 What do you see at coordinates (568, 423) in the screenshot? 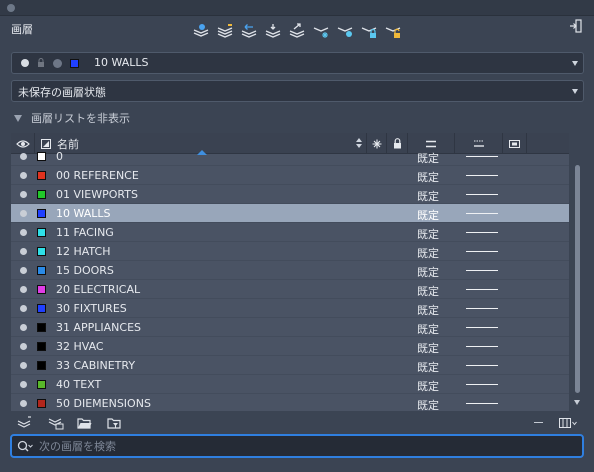
I see `column-settings-icon` at bounding box center [568, 423].